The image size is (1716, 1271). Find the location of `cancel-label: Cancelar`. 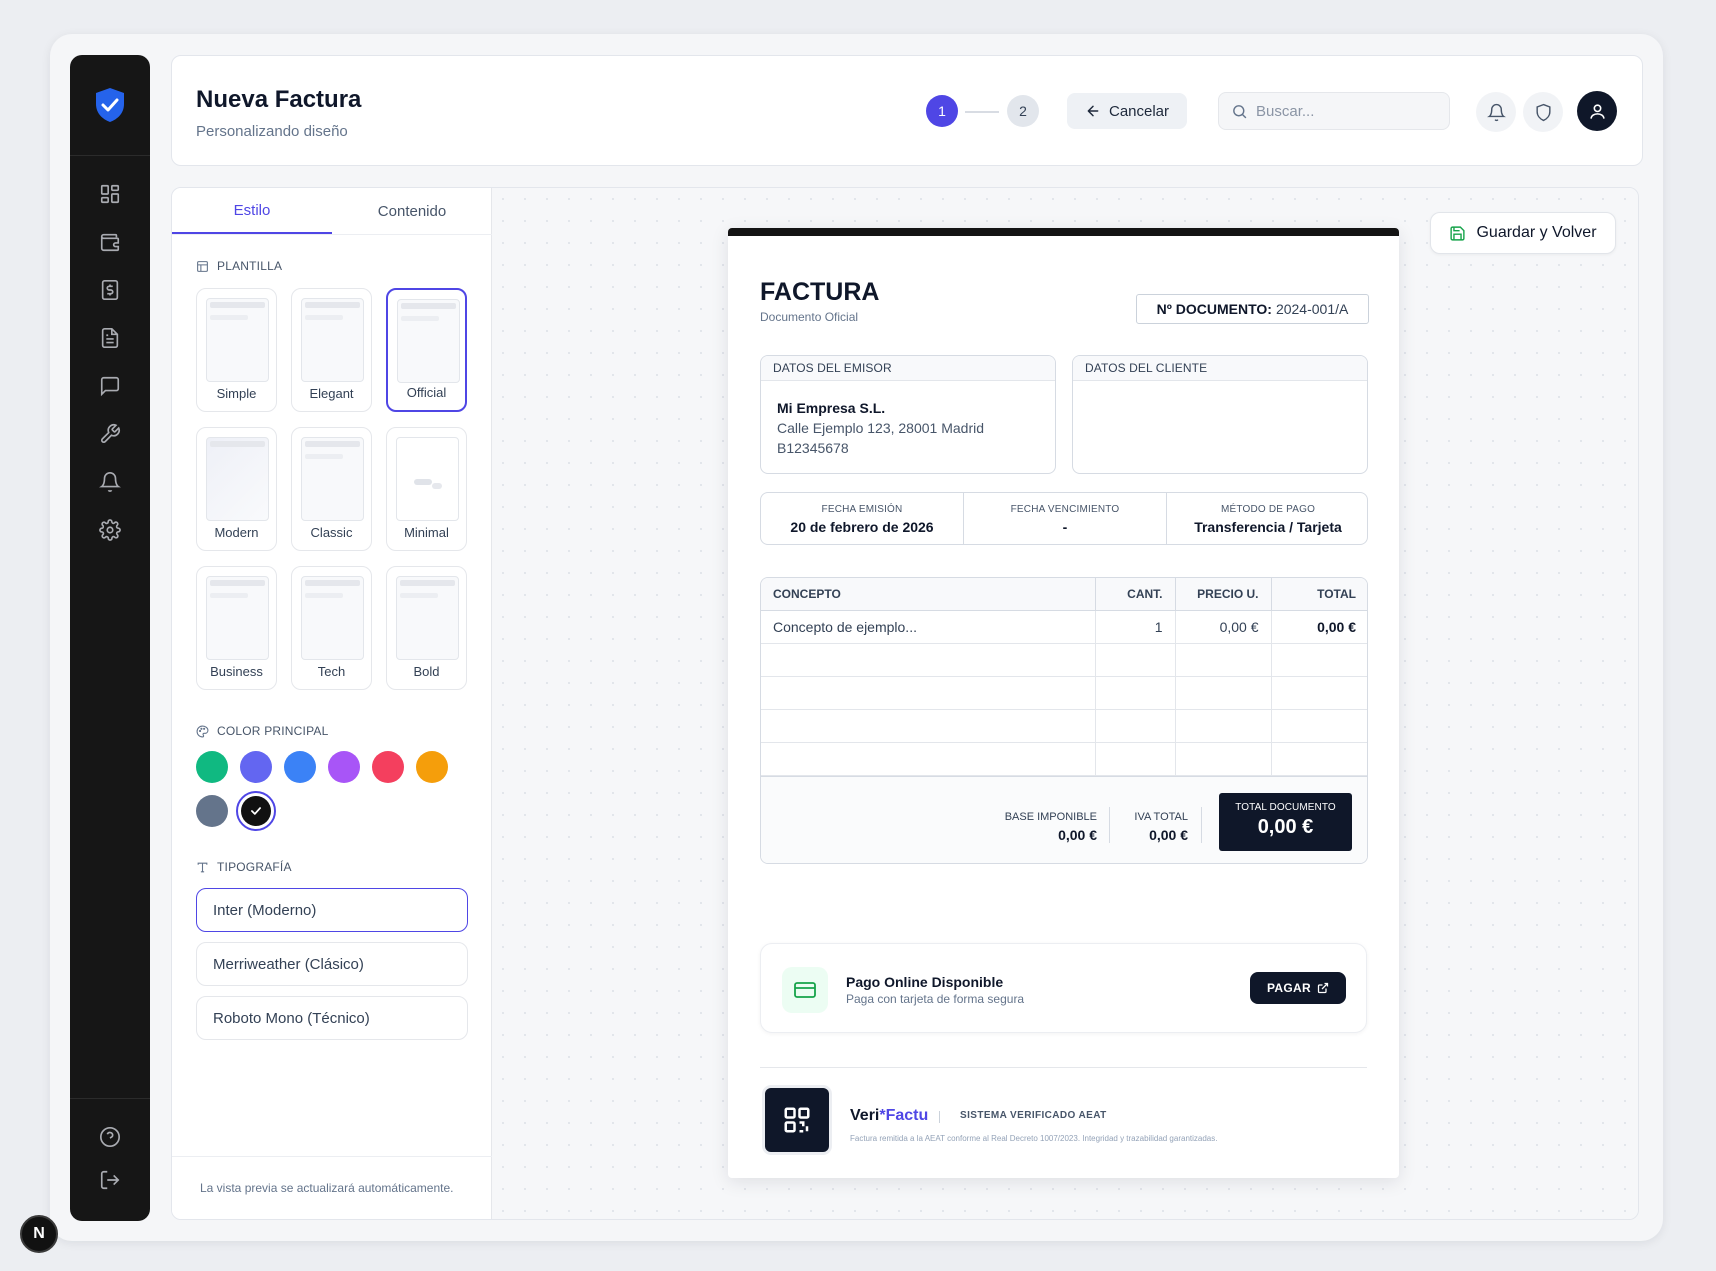

cancel-label: Cancelar is located at coordinates (1139, 111).